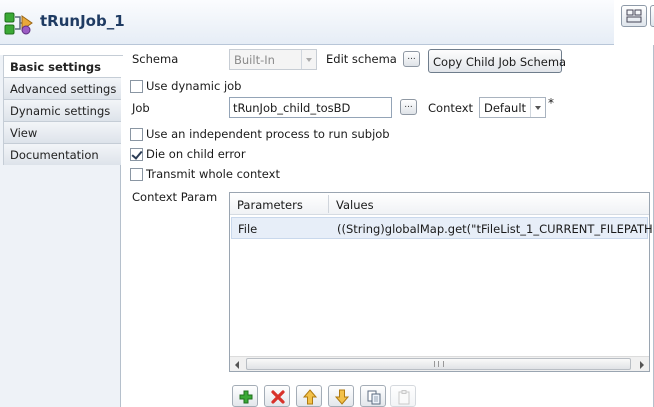 This screenshot has height=407, width=654. What do you see at coordinates (136, 154) in the screenshot?
I see `die-on-child-error-checkbox` at bounding box center [136, 154].